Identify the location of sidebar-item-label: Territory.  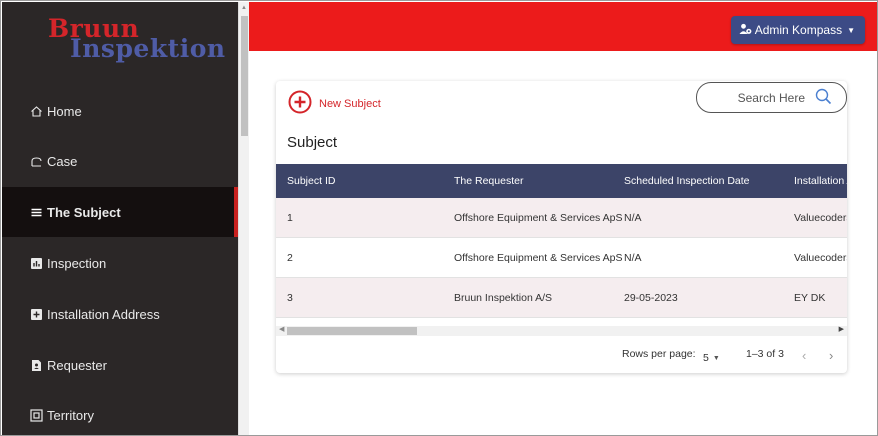
(70, 415).